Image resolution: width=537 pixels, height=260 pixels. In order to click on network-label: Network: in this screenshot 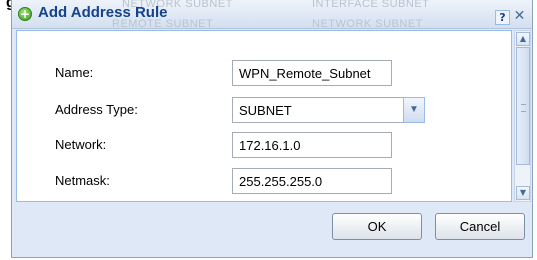, I will do `click(81, 144)`.